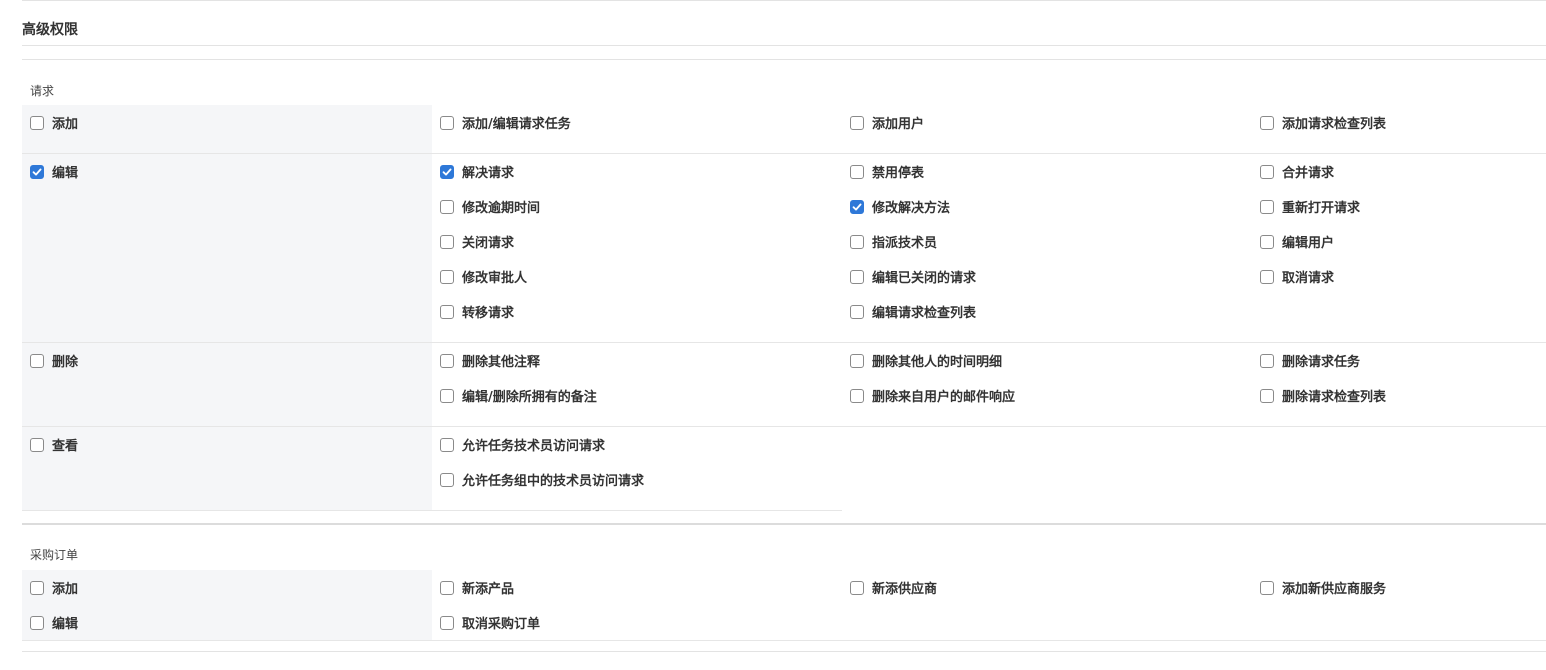  Describe the element at coordinates (637, 241) in the screenshot. I see `permission-checkbox: 关闭请求` at that location.